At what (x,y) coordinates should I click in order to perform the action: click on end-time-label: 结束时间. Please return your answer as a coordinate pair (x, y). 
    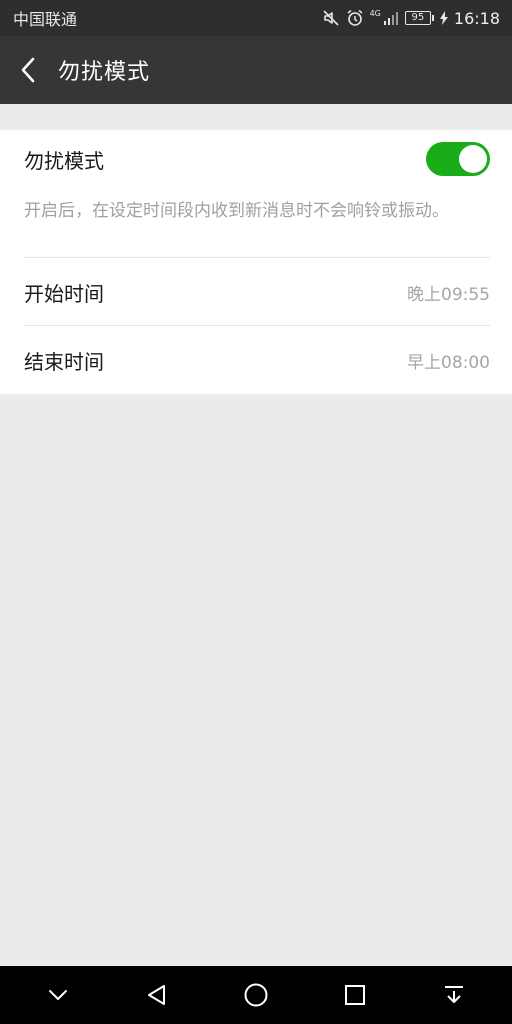
    Looking at the image, I should click on (64, 361).